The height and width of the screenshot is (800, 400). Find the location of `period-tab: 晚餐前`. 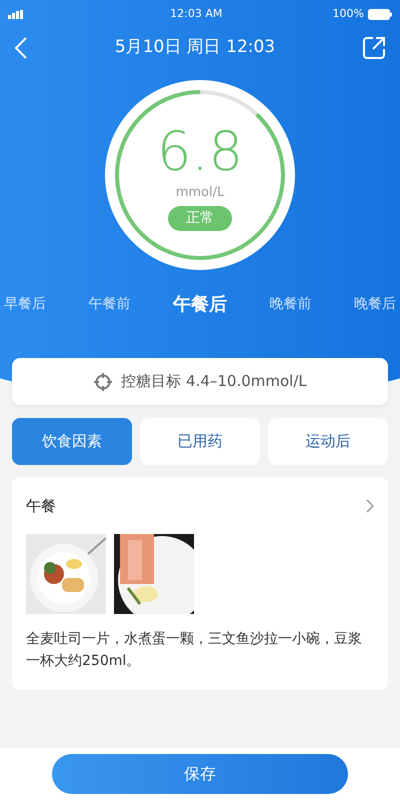

period-tab: 晚餐前 is located at coordinates (291, 304).